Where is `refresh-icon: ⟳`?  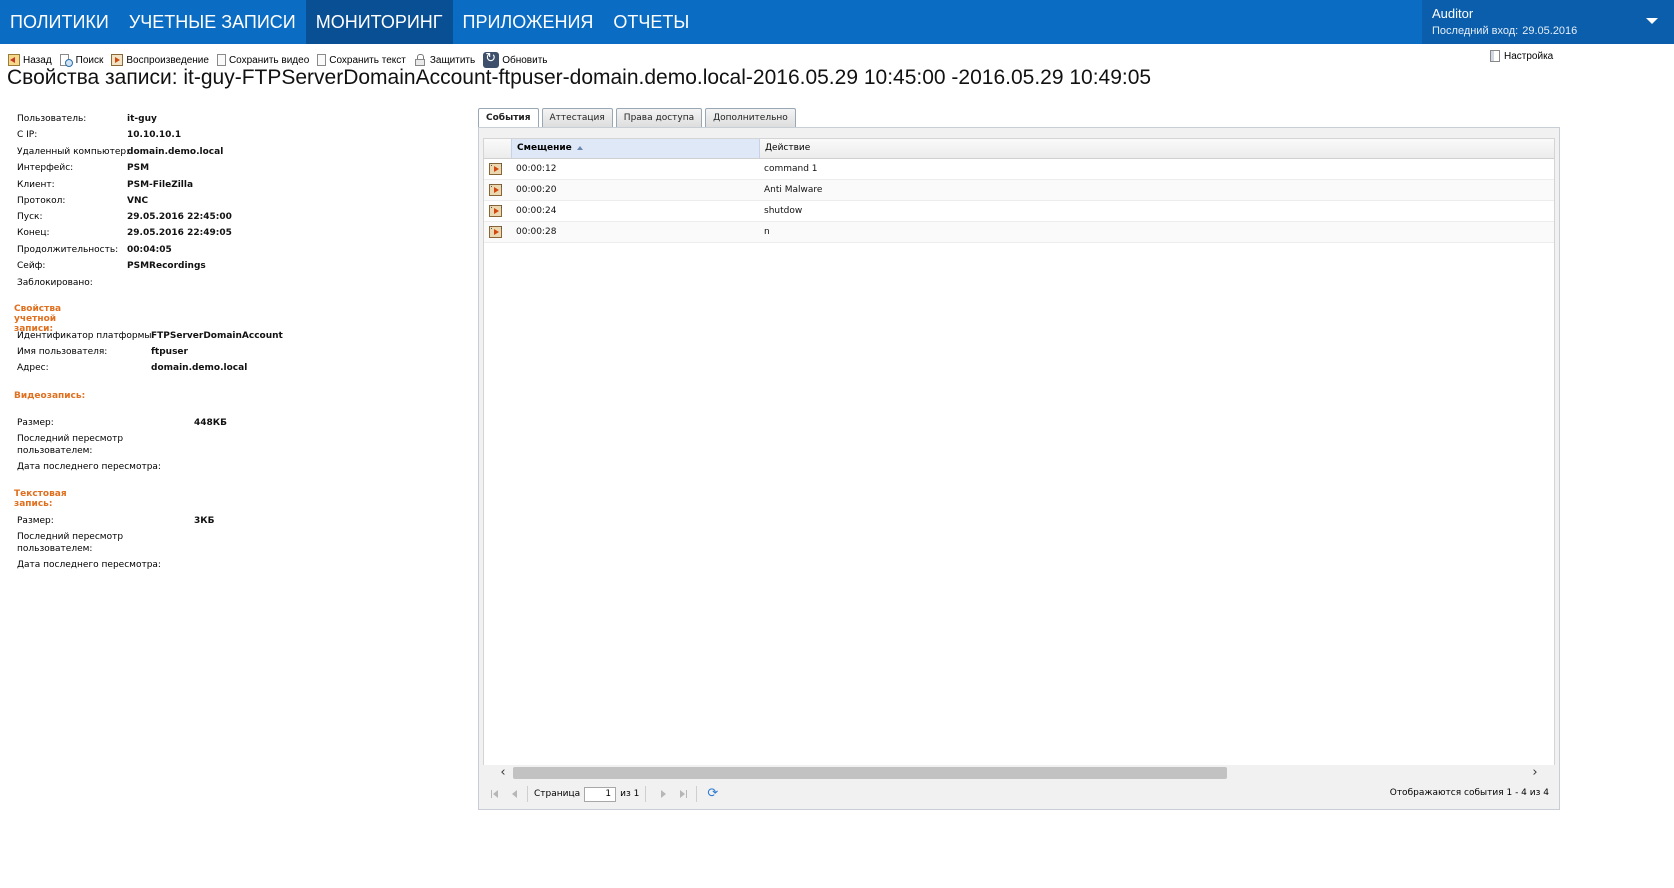 refresh-icon: ⟳ is located at coordinates (714, 794).